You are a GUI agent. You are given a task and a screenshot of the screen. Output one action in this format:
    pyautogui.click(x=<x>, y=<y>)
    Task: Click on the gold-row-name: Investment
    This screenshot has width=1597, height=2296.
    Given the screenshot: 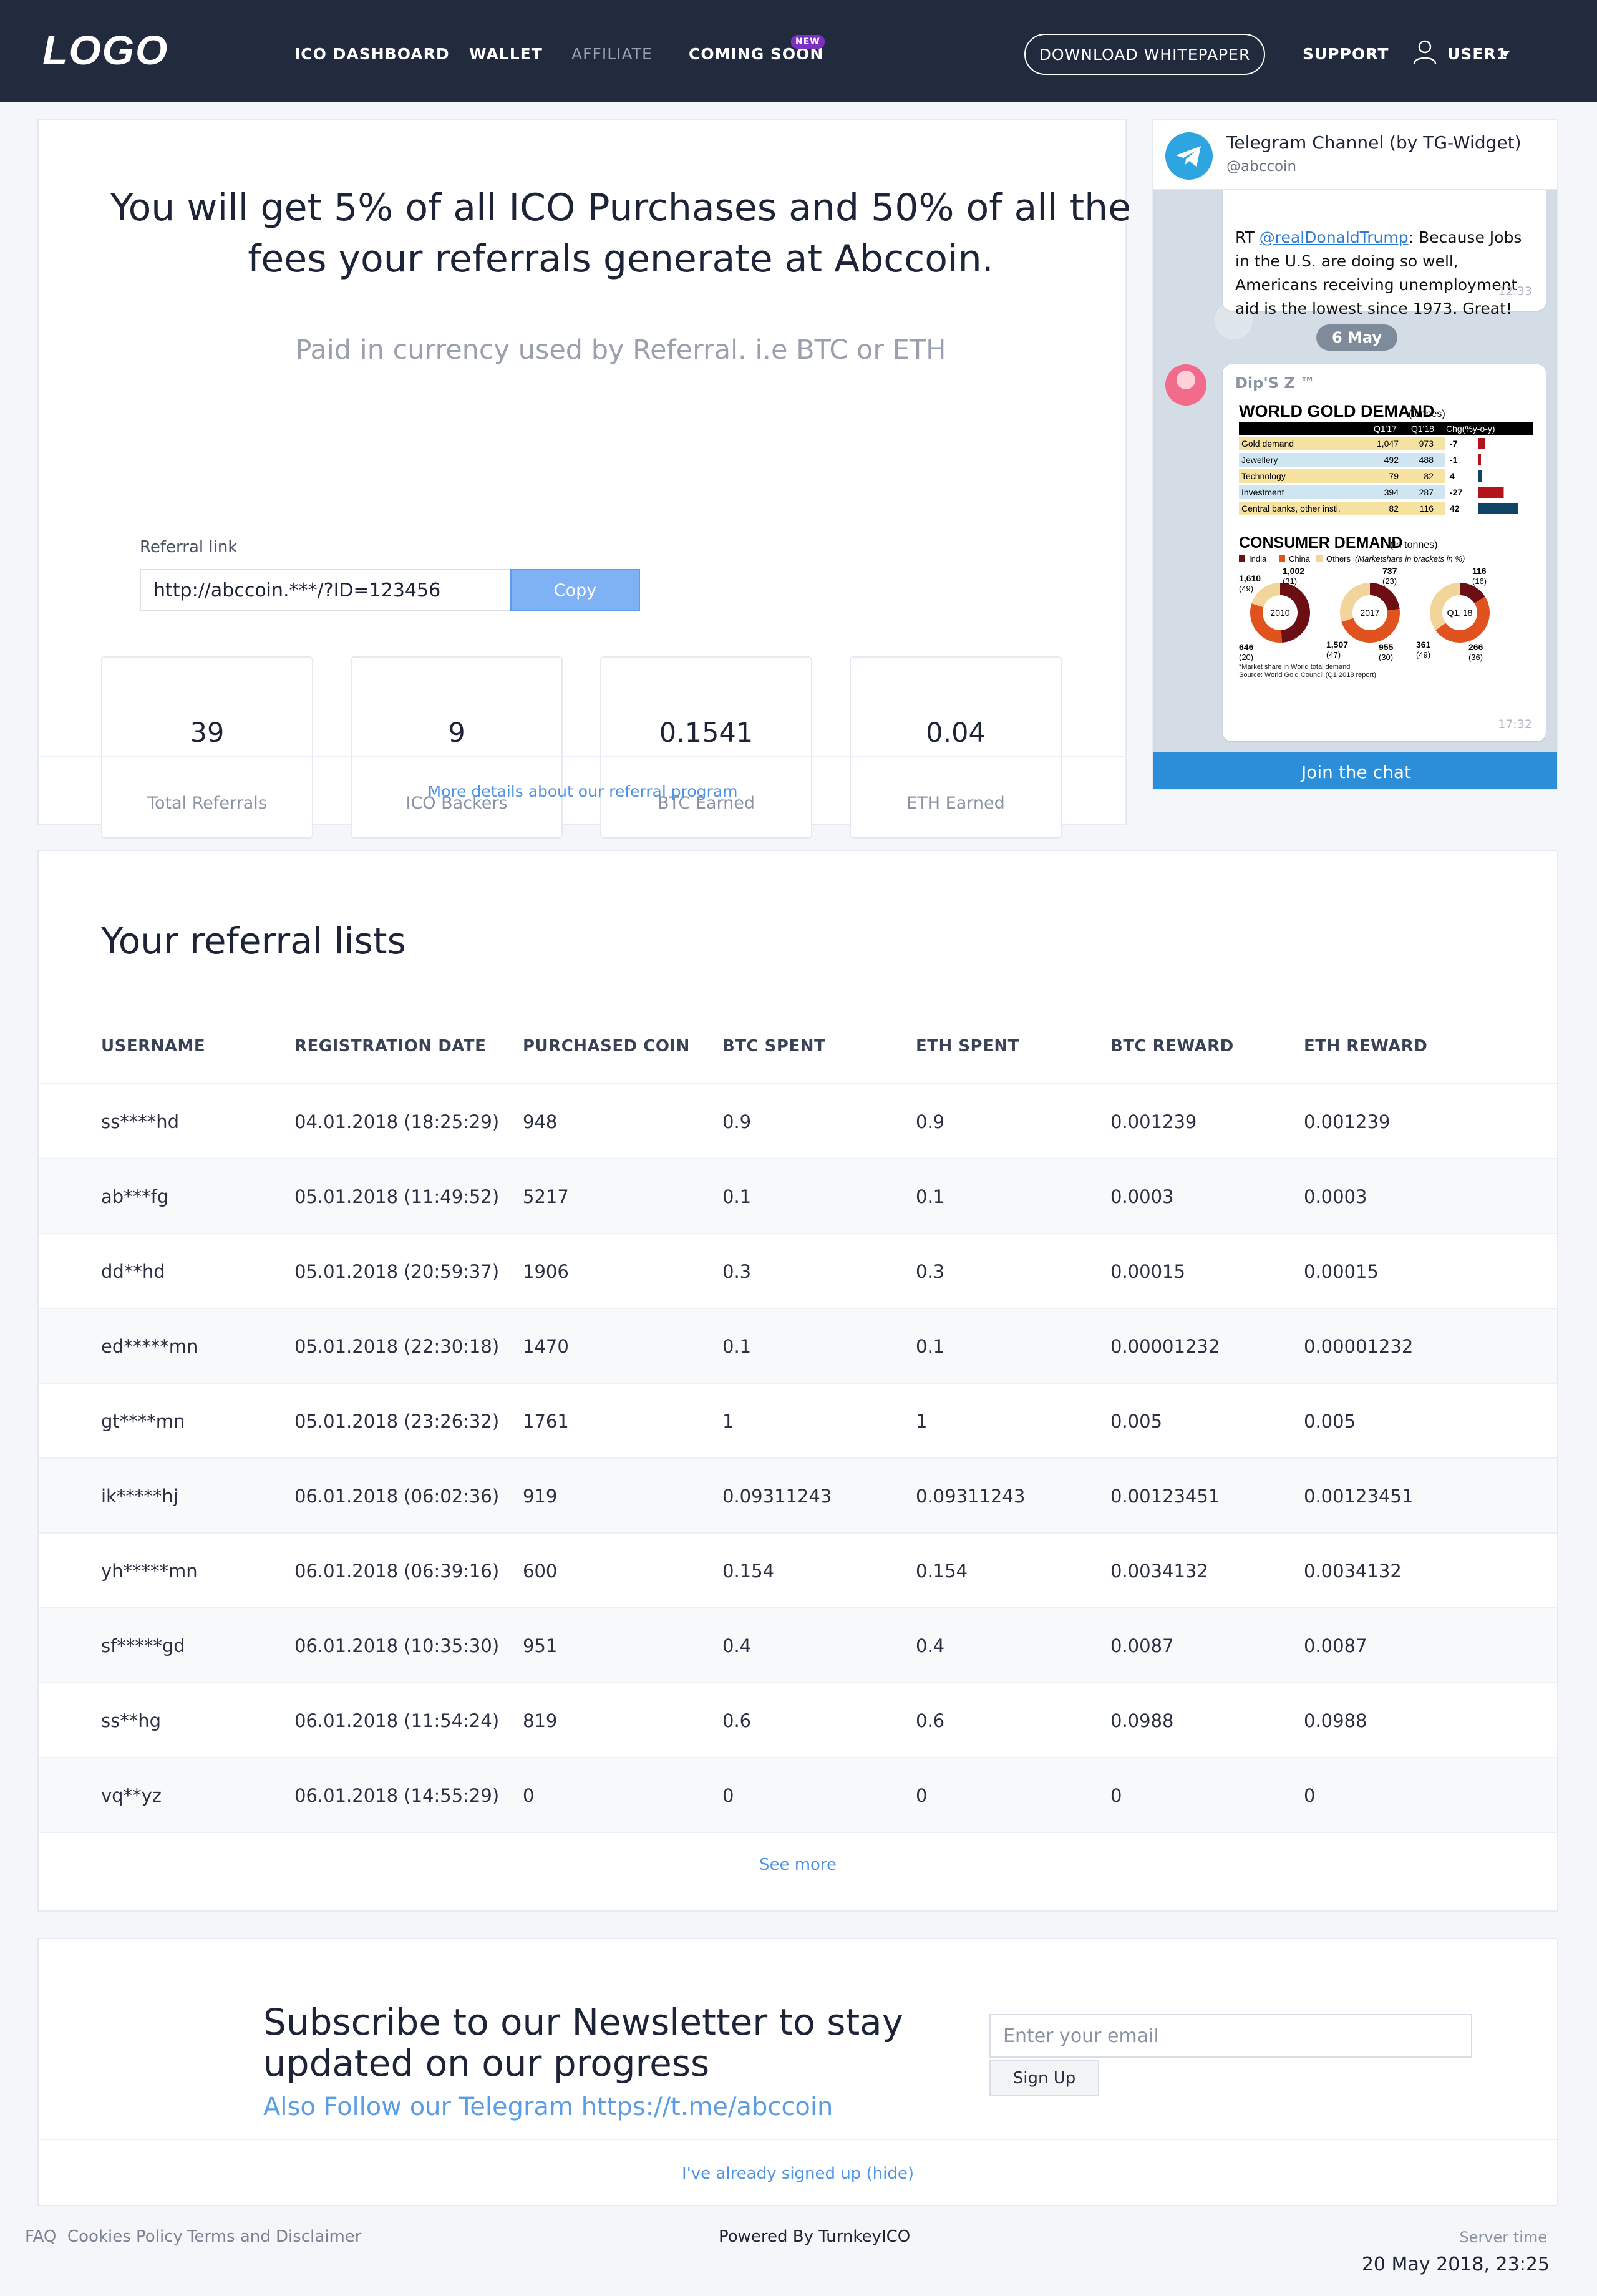 What is the action you would take?
    pyautogui.click(x=1262, y=492)
    